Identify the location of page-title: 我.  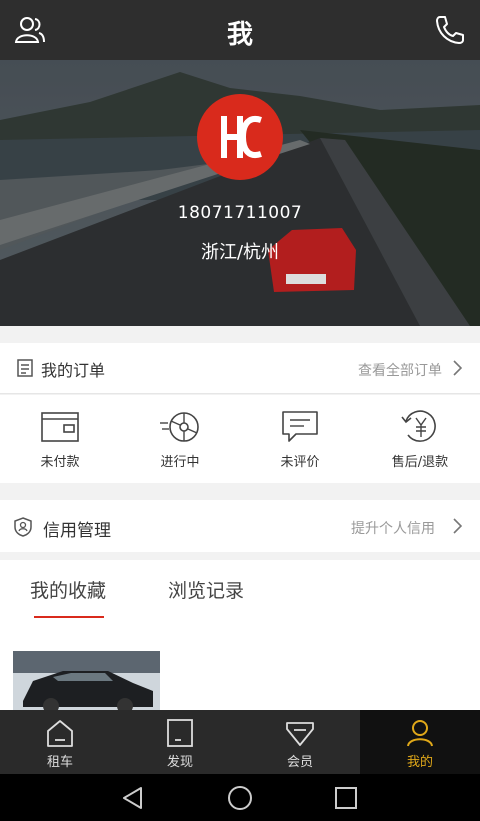
(239, 35).